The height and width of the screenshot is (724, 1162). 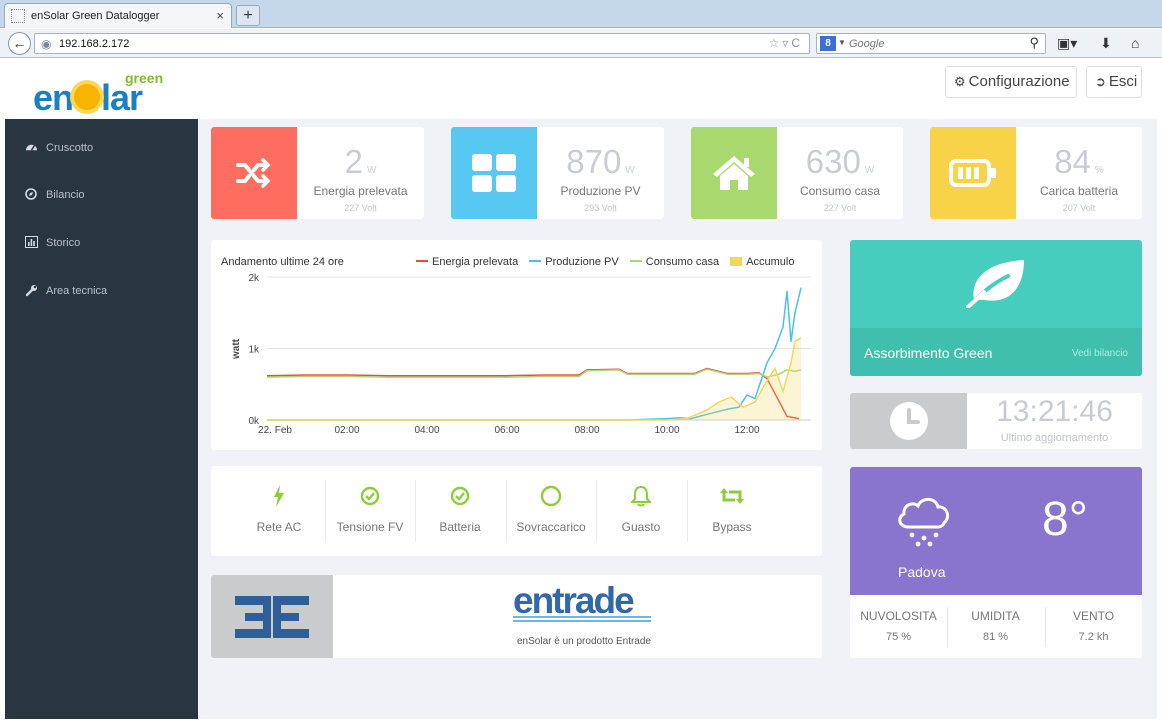 I want to click on browser-tabbar: enSolar Green Datalogger × +, so click(x=581, y=14).